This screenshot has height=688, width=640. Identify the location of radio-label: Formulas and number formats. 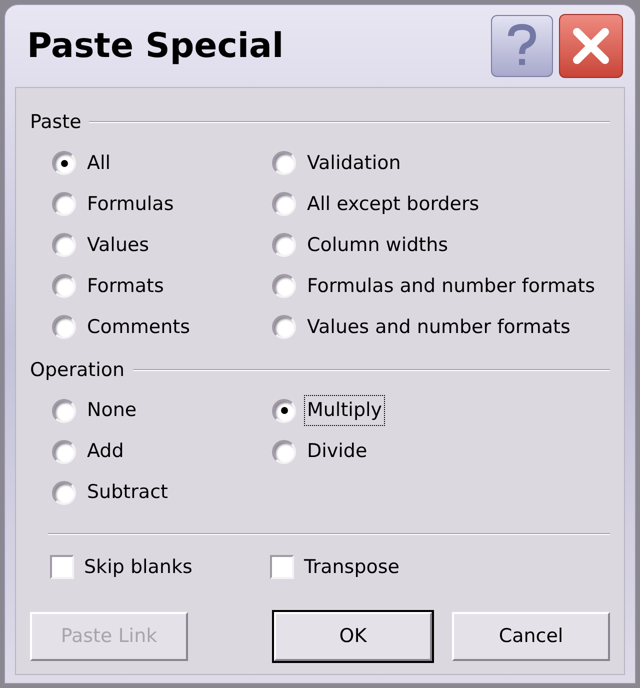
(451, 286).